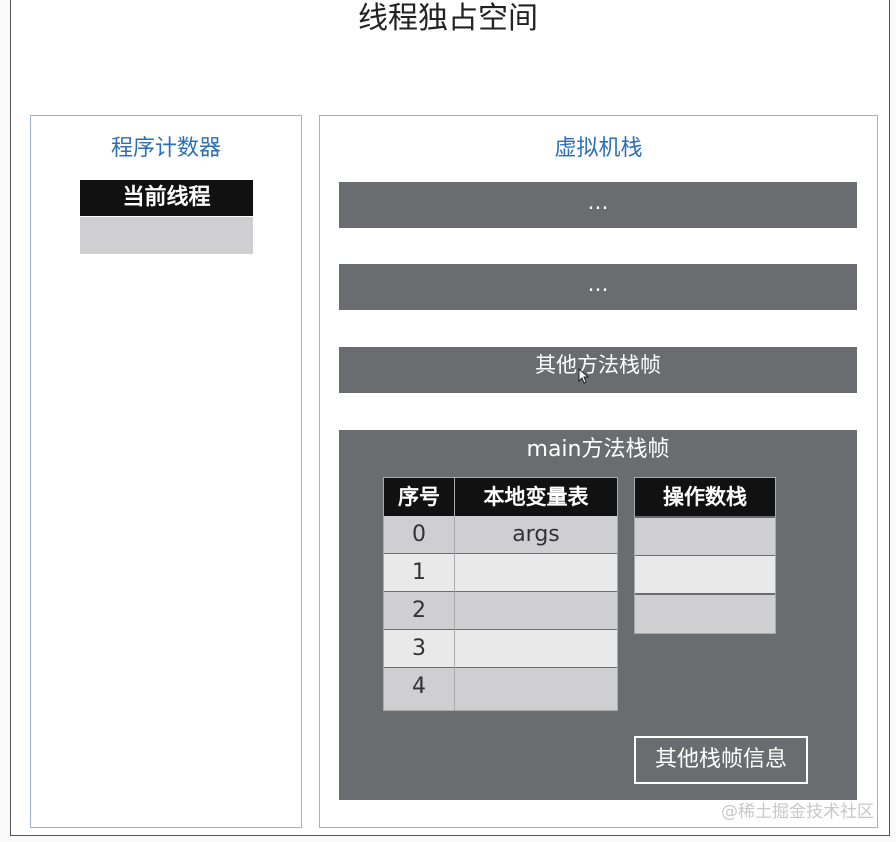 This screenshot has width=896, height=842. What do you see at coordinates (721, 760) in the screenshot?
I see `other-frame-info: 其他栈帧信息` at bounding box center [721, 760].